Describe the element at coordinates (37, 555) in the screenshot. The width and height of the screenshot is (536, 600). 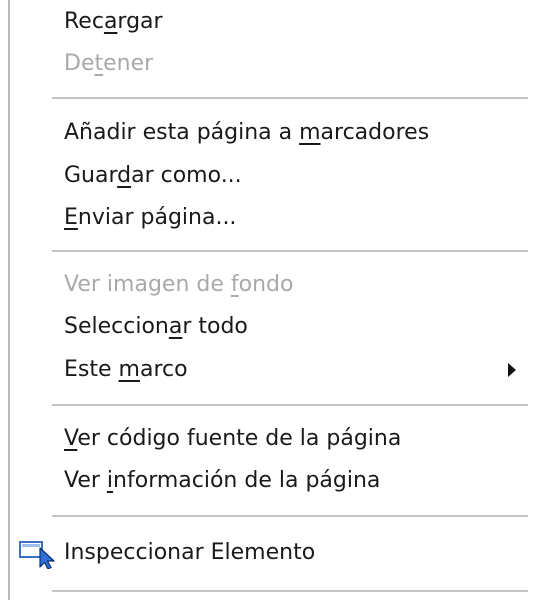
I see `inspect-element-icon` at that location.